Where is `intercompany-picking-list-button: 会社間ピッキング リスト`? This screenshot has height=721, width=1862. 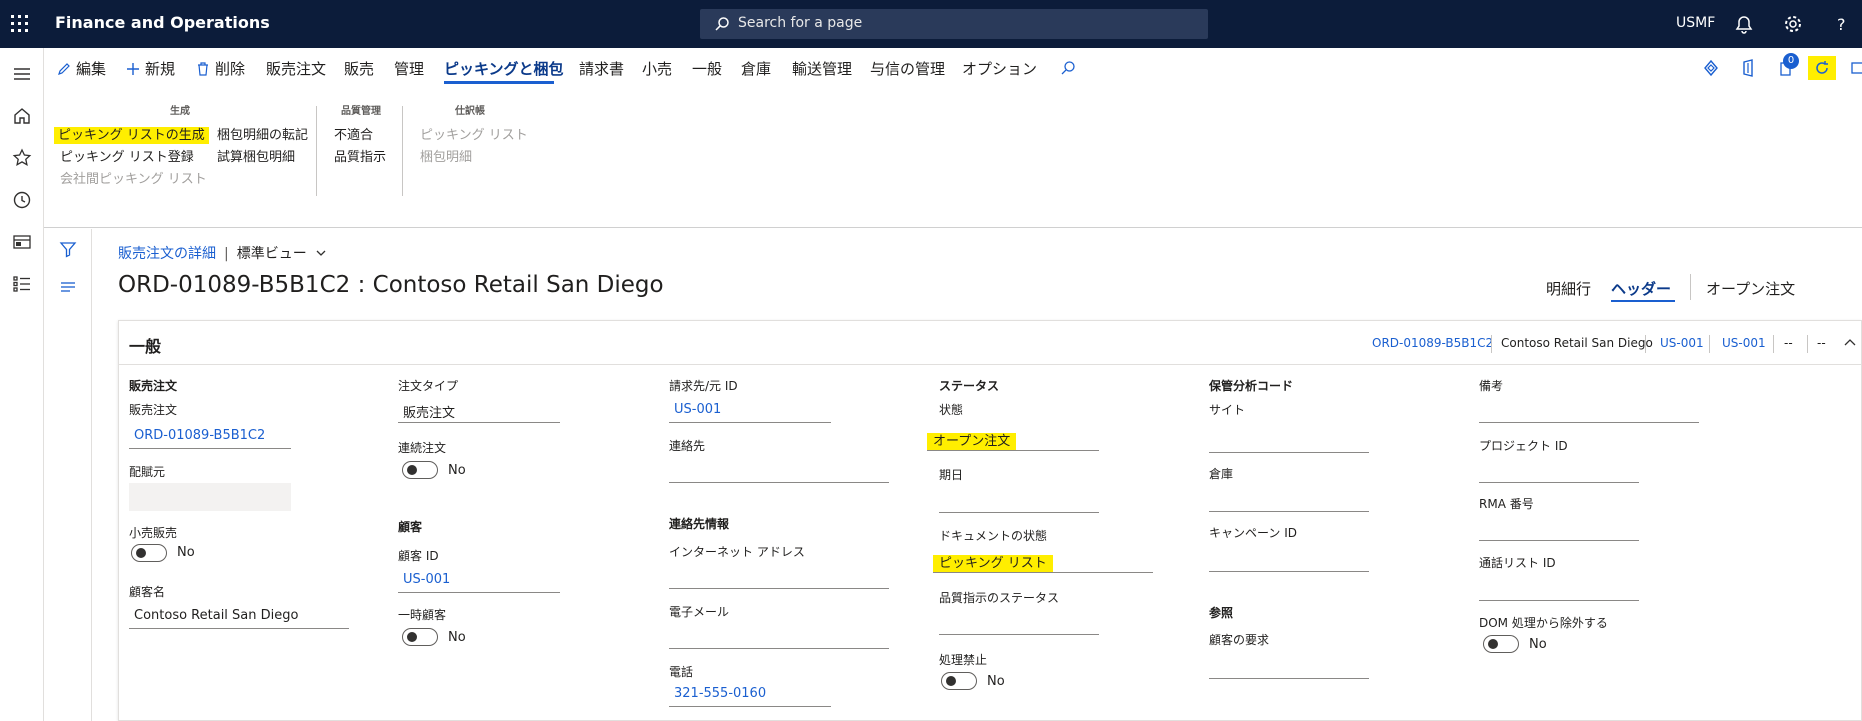
intercompany-picking-list-button: 会社間ピッキング リスト is located at coordinates (133, 177).